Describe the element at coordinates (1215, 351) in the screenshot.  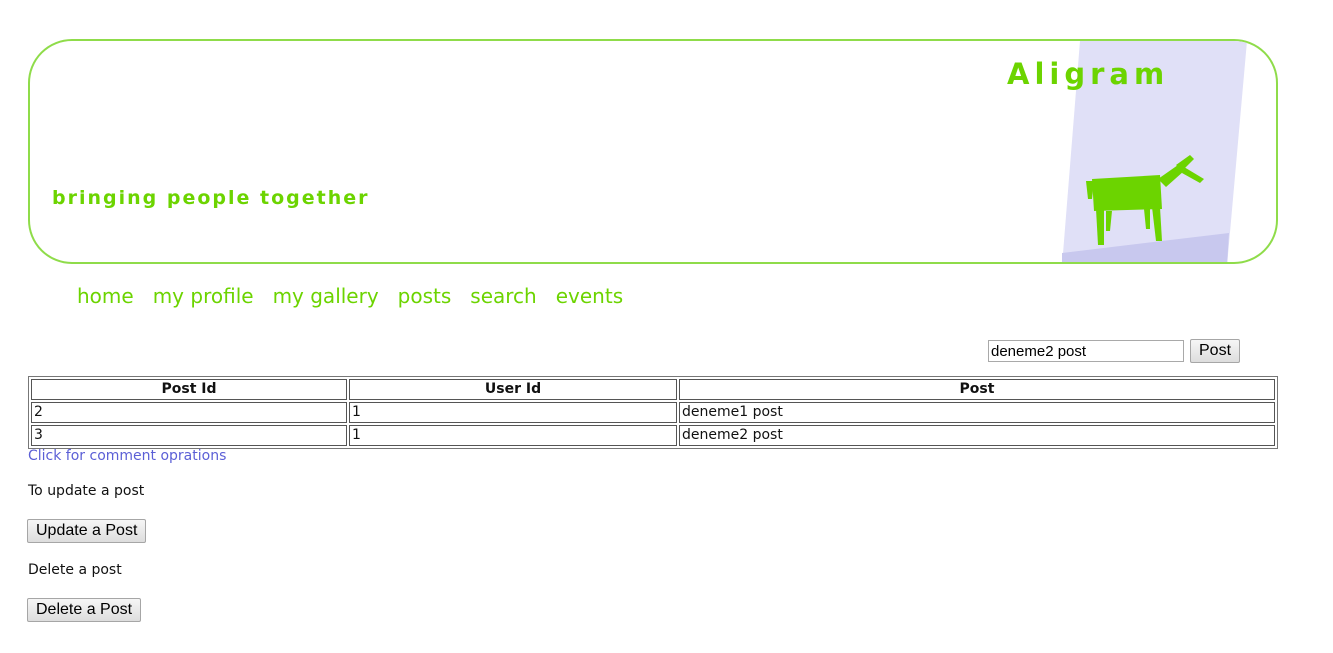
I see `post-button: Post` at that location.